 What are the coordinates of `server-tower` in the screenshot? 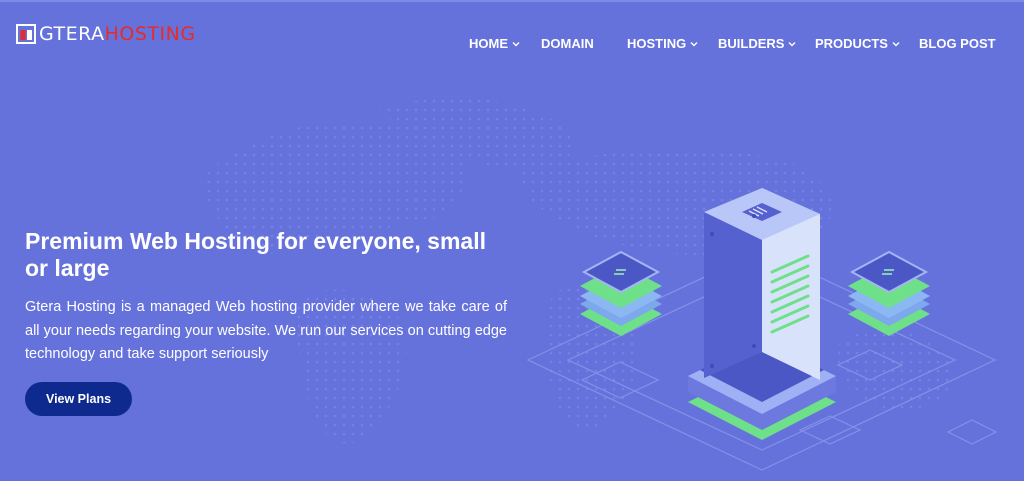 It's located at (762, 314).